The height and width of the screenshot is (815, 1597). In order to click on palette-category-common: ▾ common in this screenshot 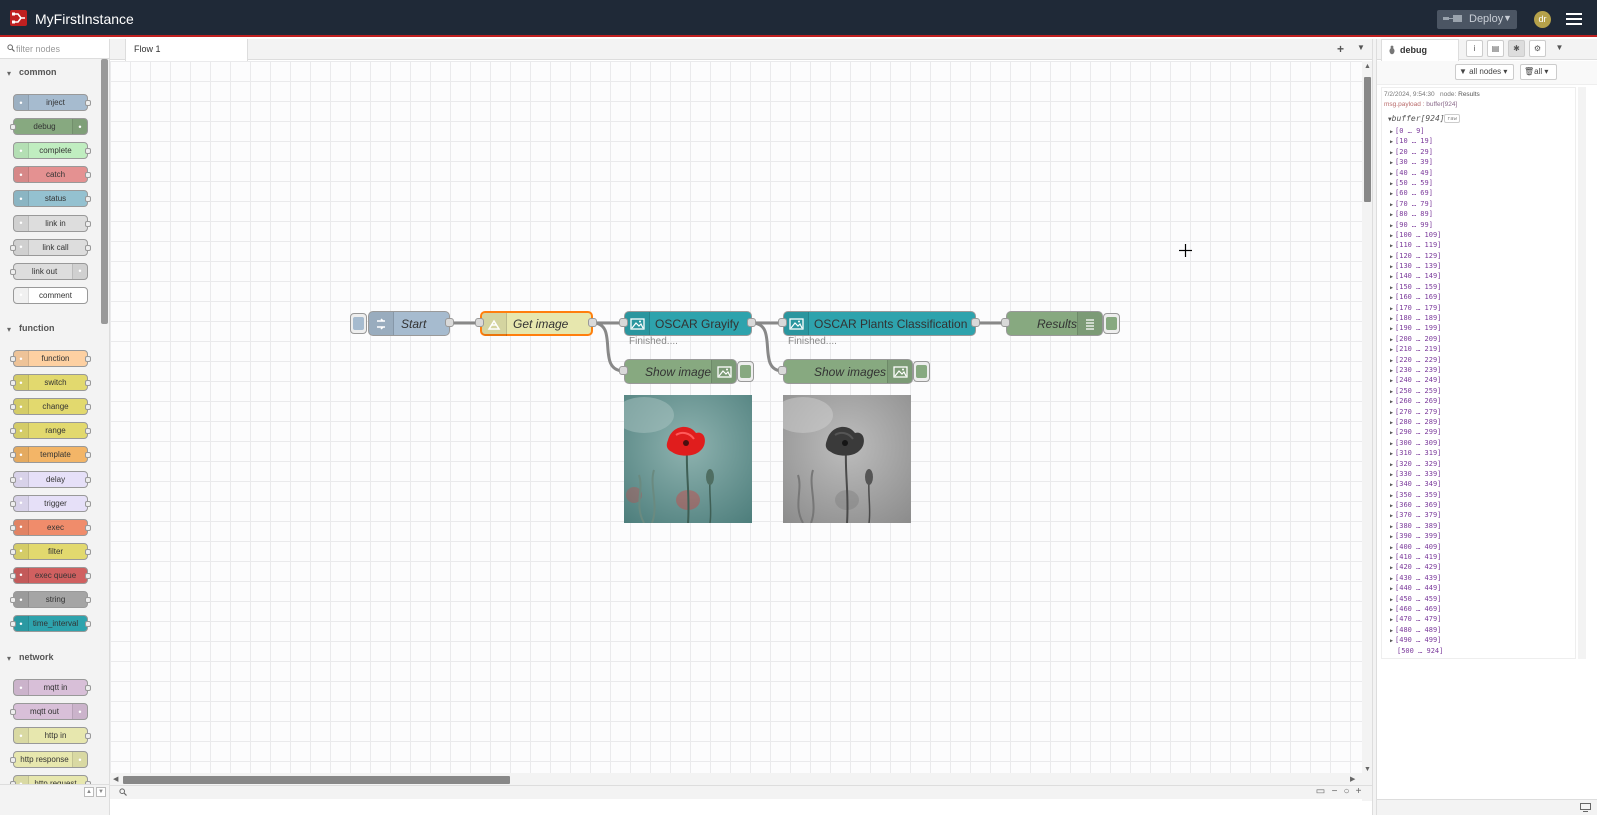, I will do `click(50, 73)`.